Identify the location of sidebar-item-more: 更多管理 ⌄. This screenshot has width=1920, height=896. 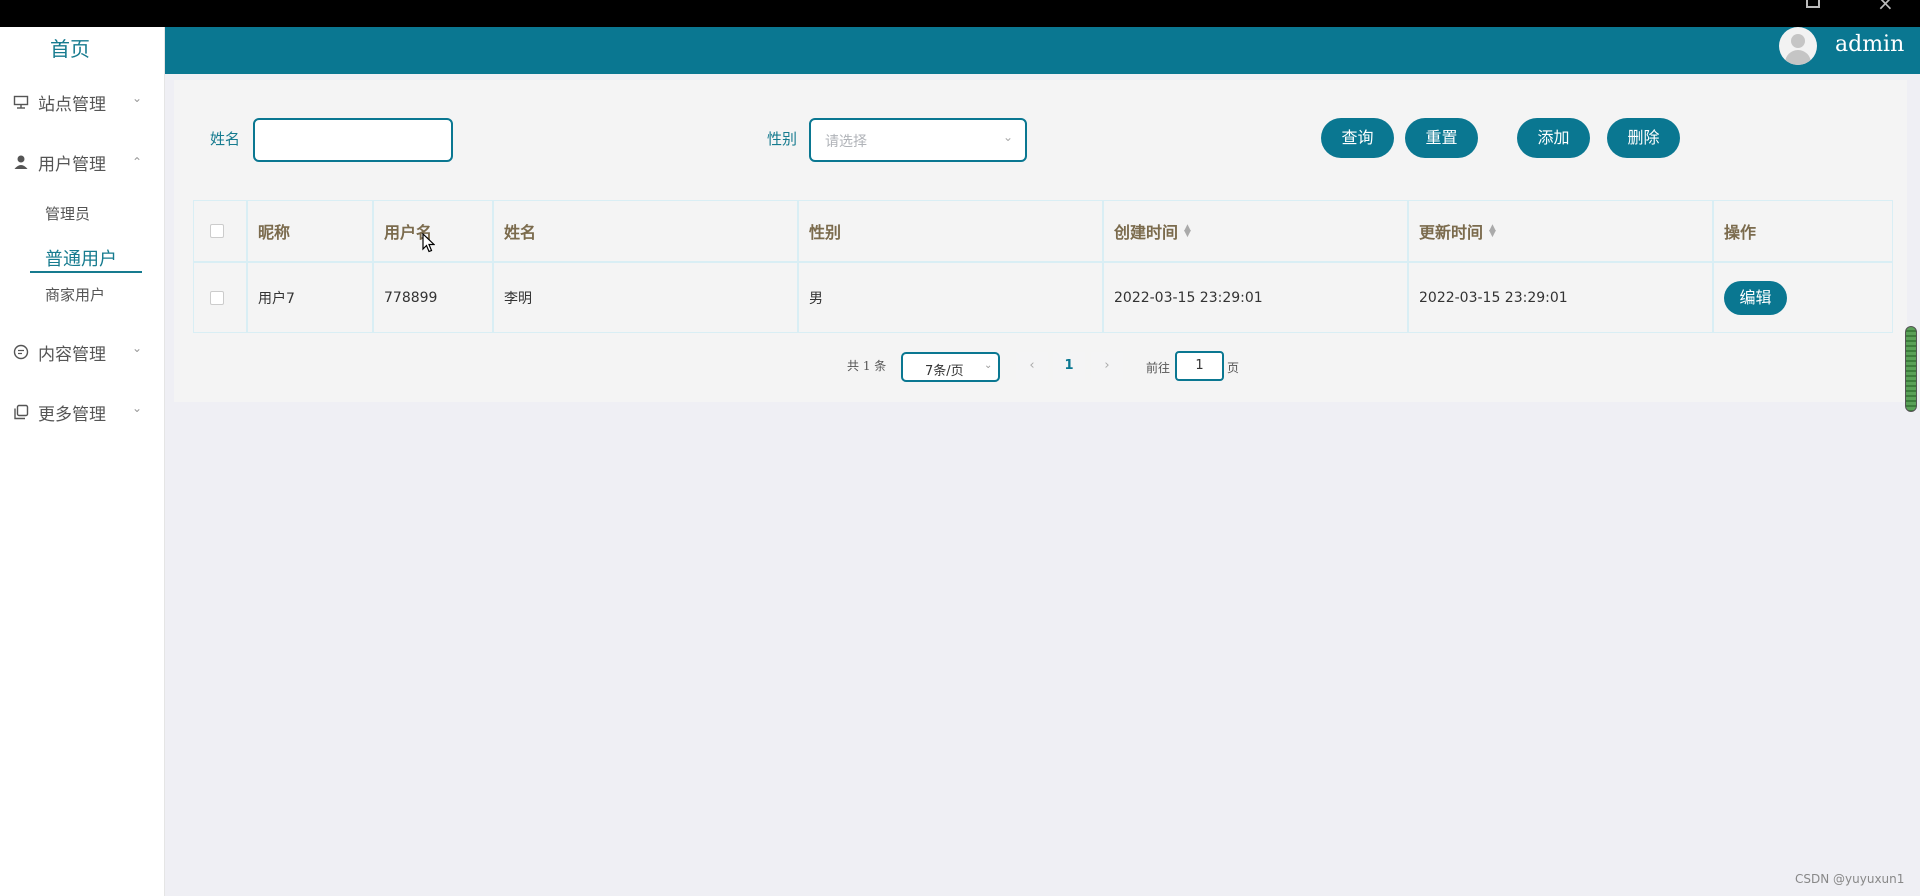
(82, 412).